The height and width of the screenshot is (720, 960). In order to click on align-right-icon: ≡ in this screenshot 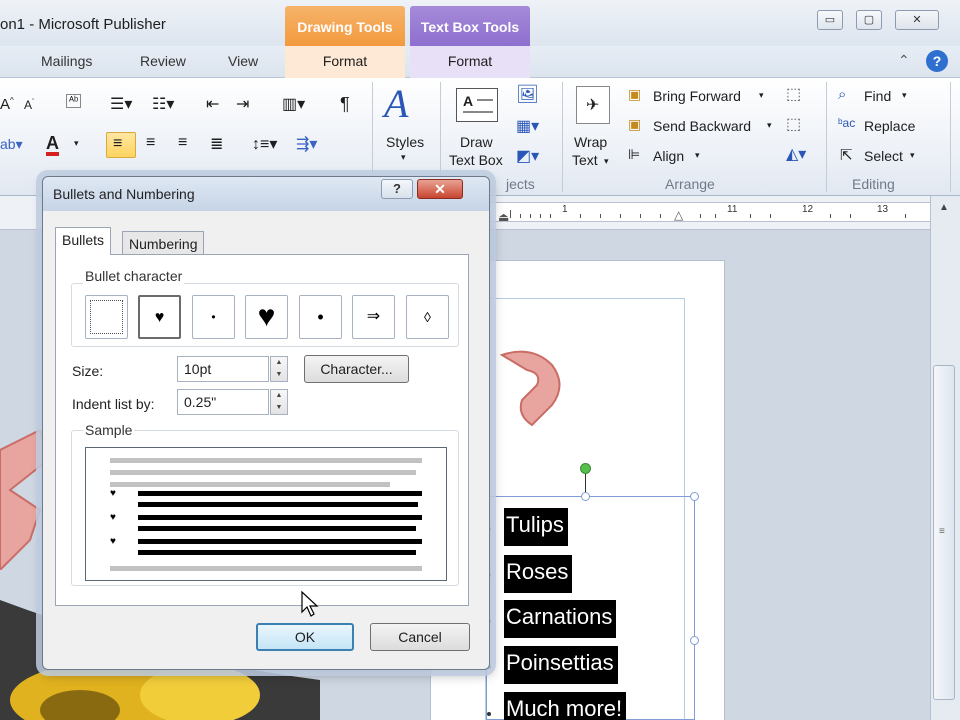, I will do `click(182, 143)`.